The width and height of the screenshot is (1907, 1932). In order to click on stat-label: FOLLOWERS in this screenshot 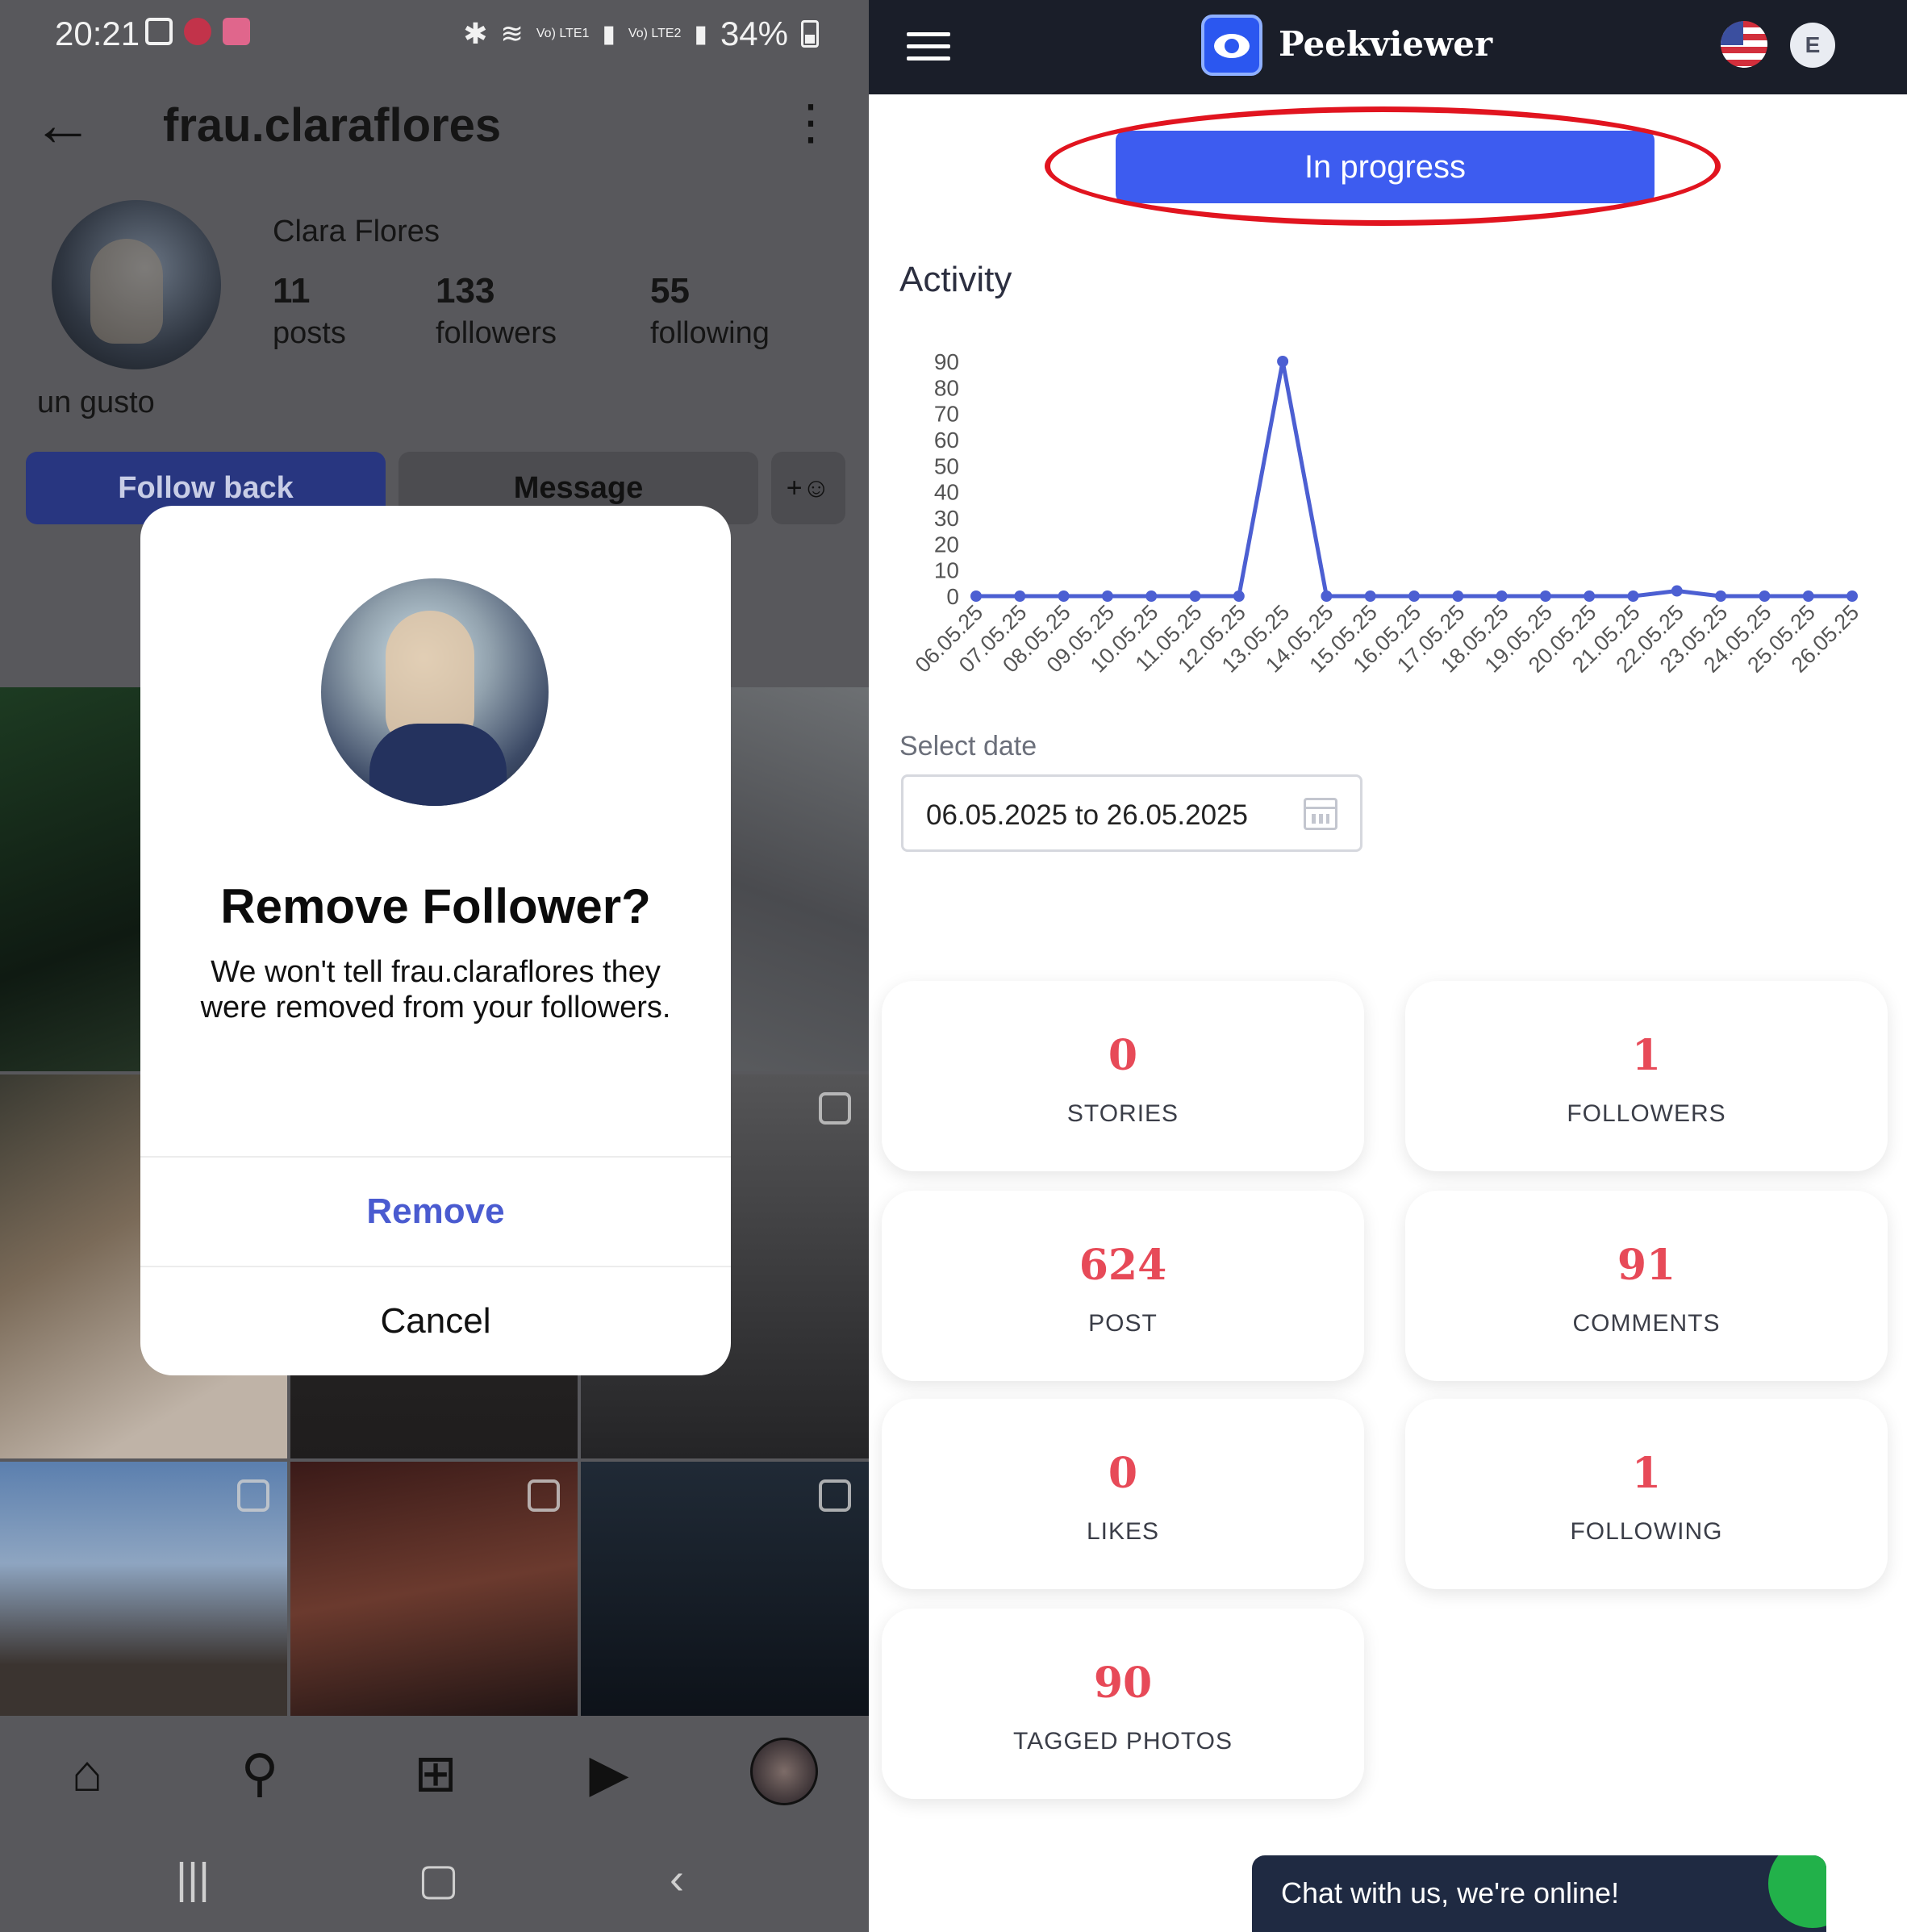, I will do `click(1646, 1113)`.